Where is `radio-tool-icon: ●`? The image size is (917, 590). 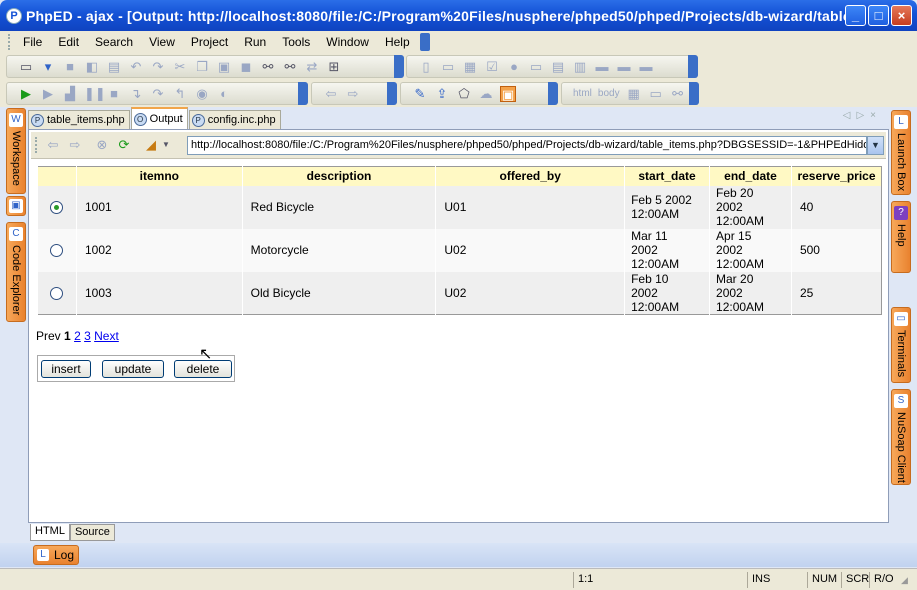 radio-tool-icon: ● is located at coordinates (514, 67).